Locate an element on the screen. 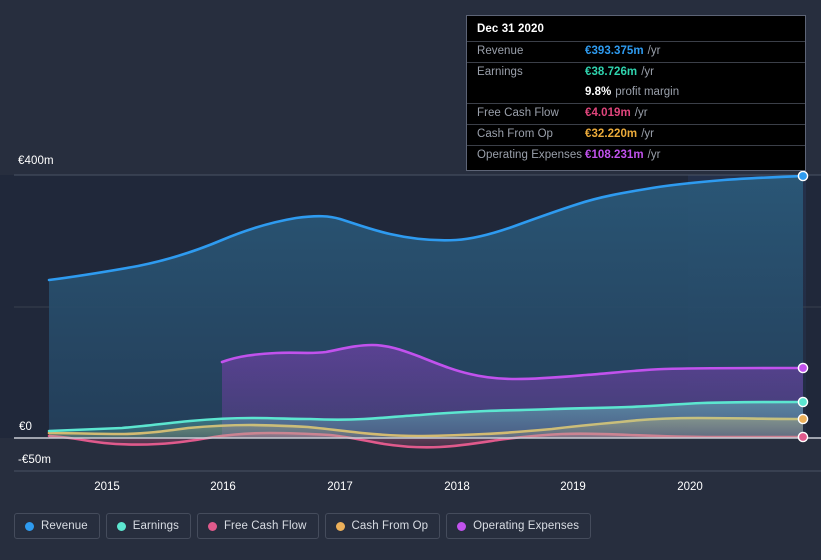  cash-from-op-endpoint-marker is located at coordinates (803, 419).